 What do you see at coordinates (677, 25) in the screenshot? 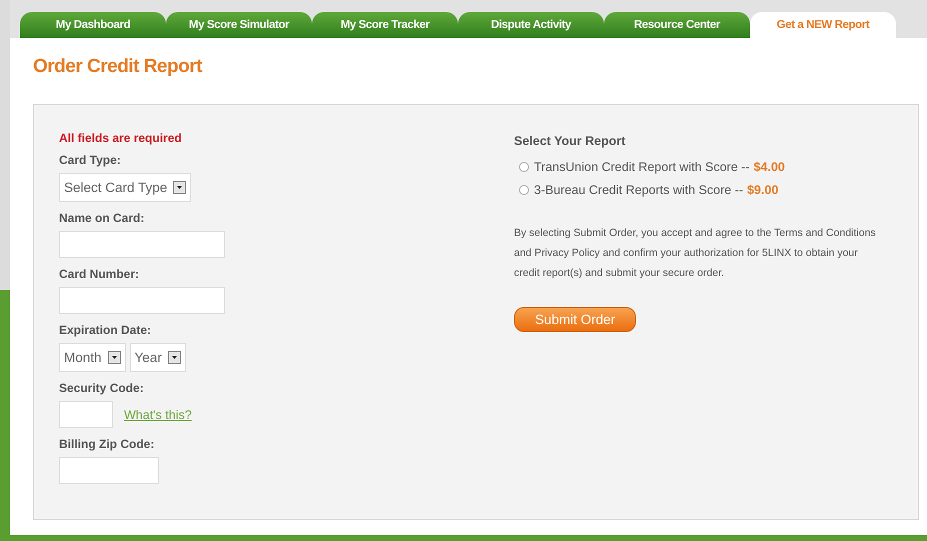
I see `nav-tab: Resource Center` at bounding box center [677, 25].